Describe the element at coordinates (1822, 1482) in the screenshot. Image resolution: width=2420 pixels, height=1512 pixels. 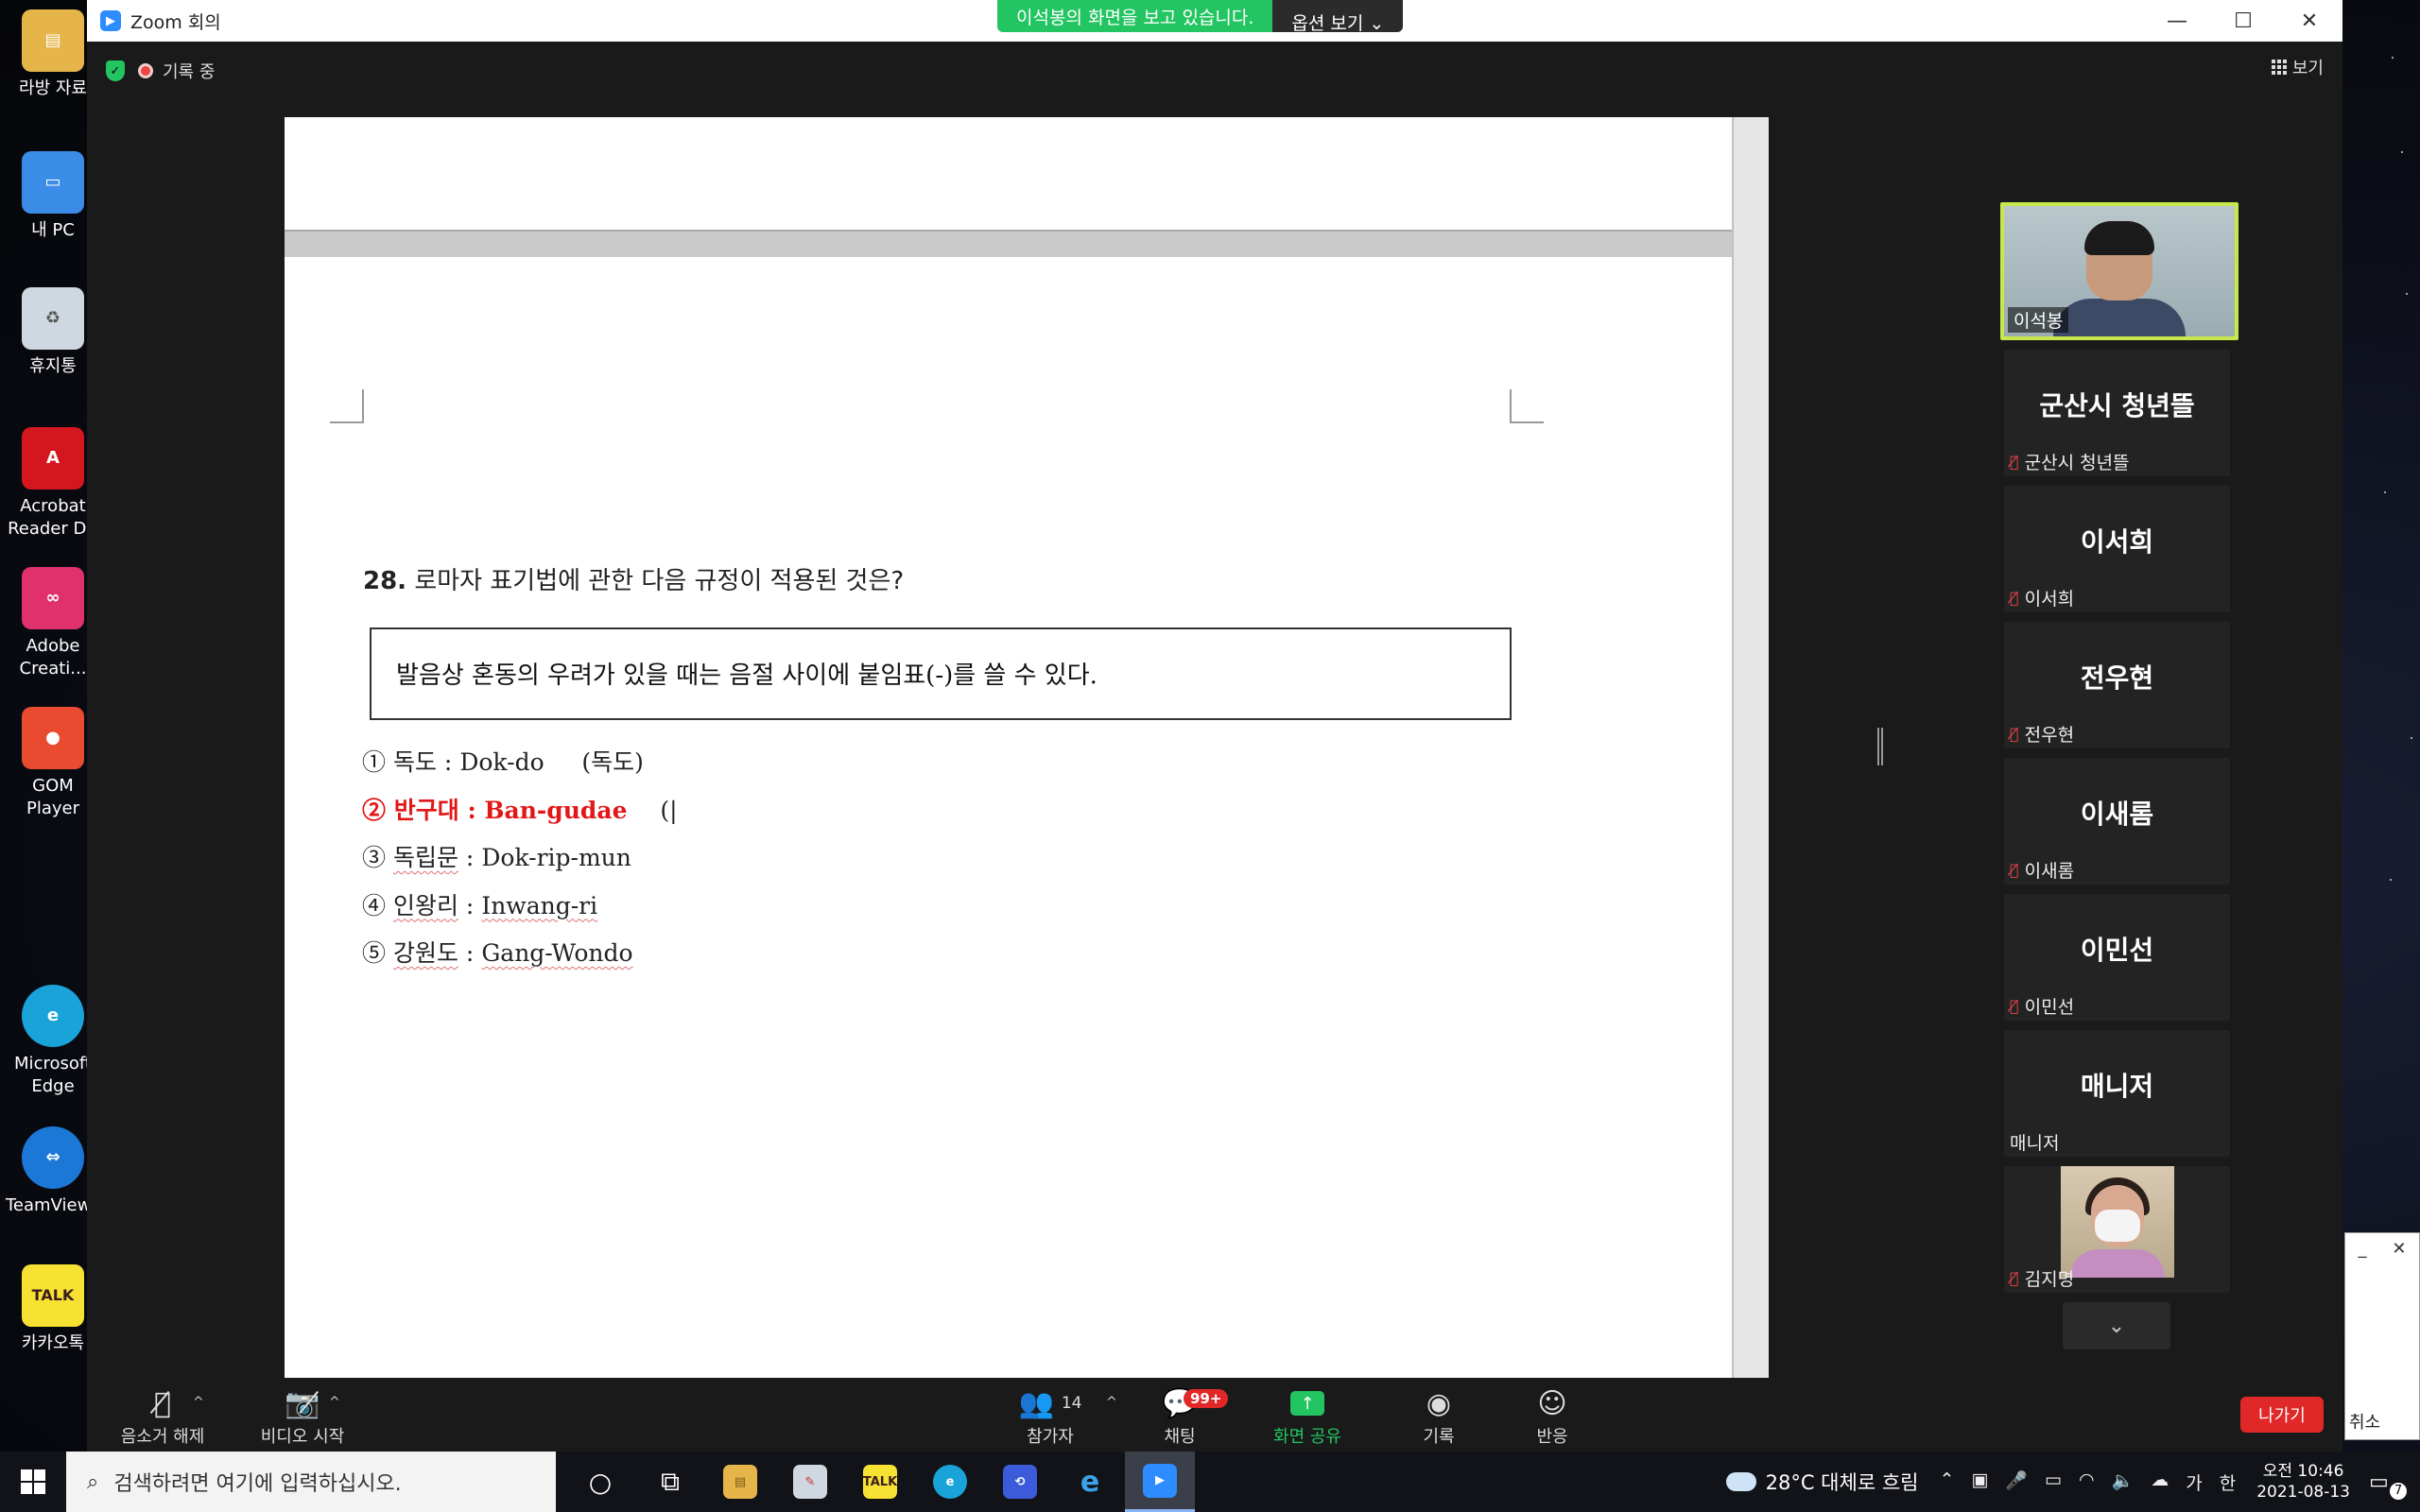
I see `weather-widget: 28°C 대체로 흐림` at that location.